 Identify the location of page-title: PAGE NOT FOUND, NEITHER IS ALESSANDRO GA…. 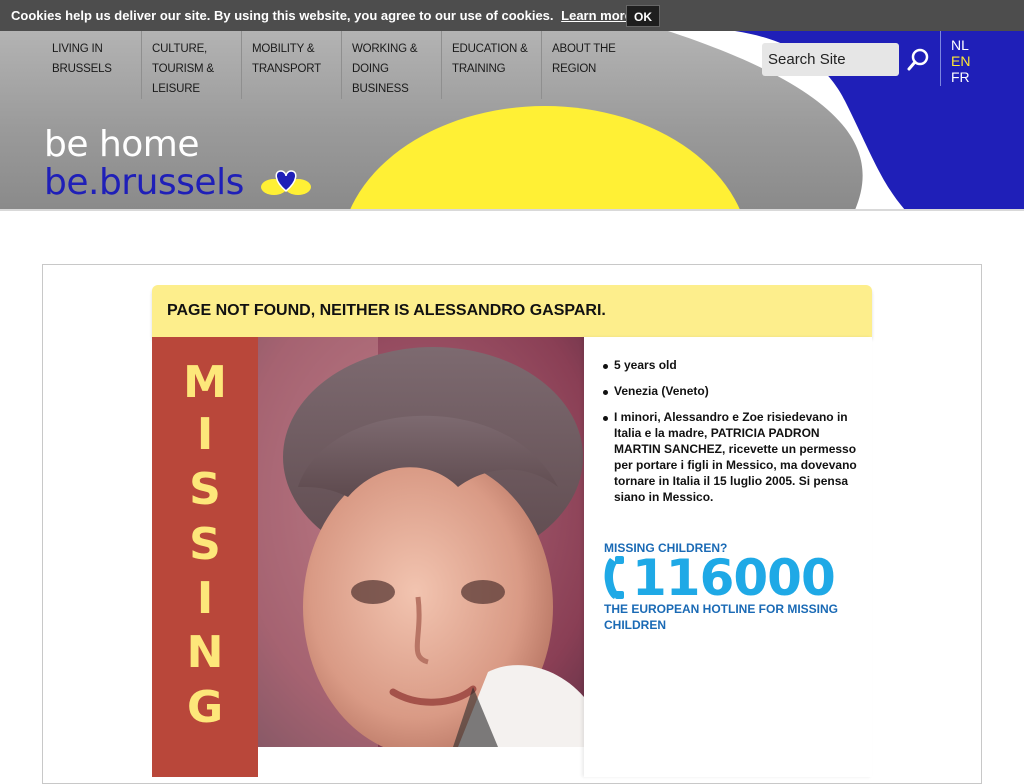
(386, 310).